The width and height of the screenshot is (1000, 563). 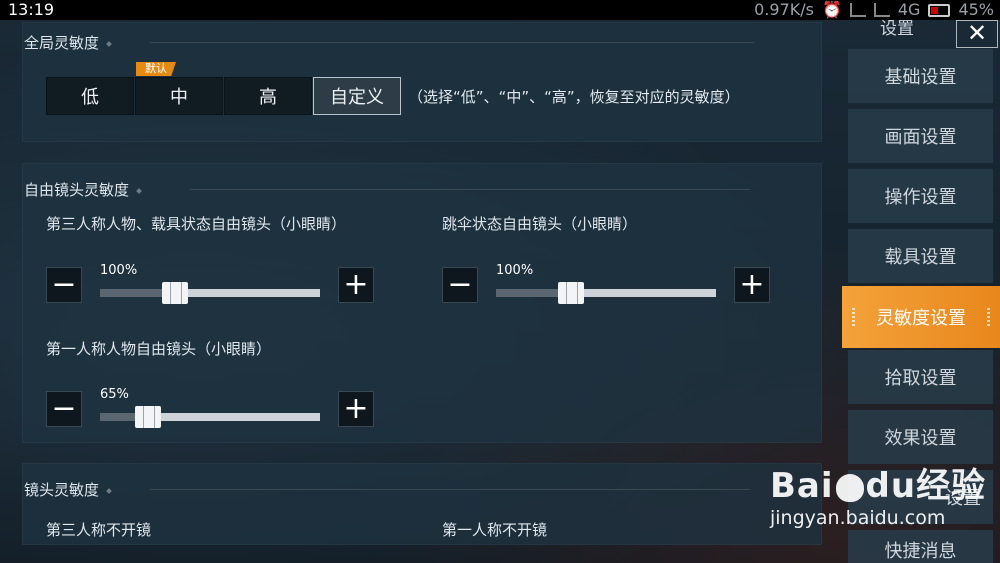 What do you see at coordinates (356, 285) in the screenshot?
I see `third-person-plus-button: +` at bounding box center [356, 285].